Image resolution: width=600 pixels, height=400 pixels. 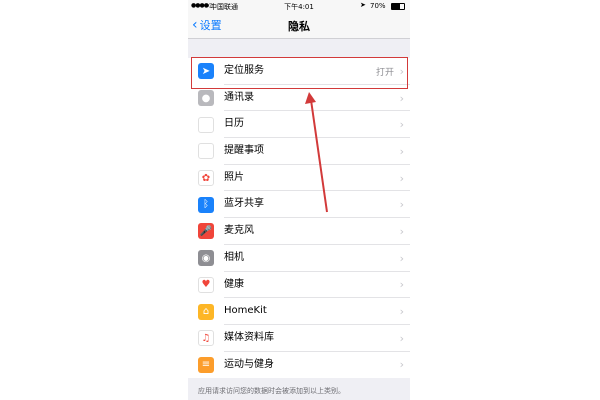 I want to click on annotation-arrow, so click(x=316, y=152).